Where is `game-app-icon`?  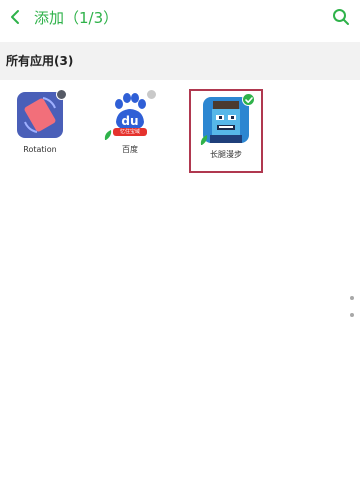 game-app-icon is located at coordinates (227, 119).